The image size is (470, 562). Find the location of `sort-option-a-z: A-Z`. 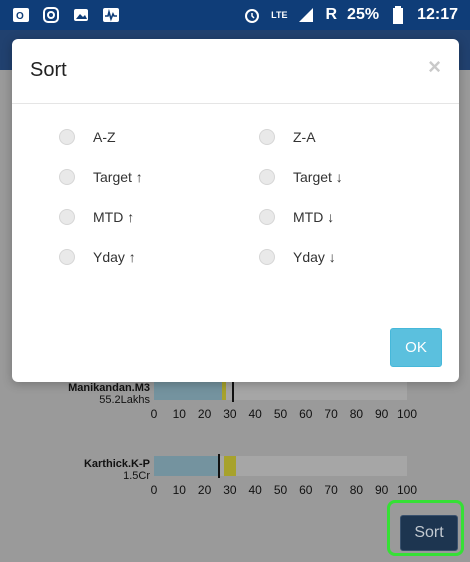

sort-option-a-z: A-Z is located at coordinates (87, 137).